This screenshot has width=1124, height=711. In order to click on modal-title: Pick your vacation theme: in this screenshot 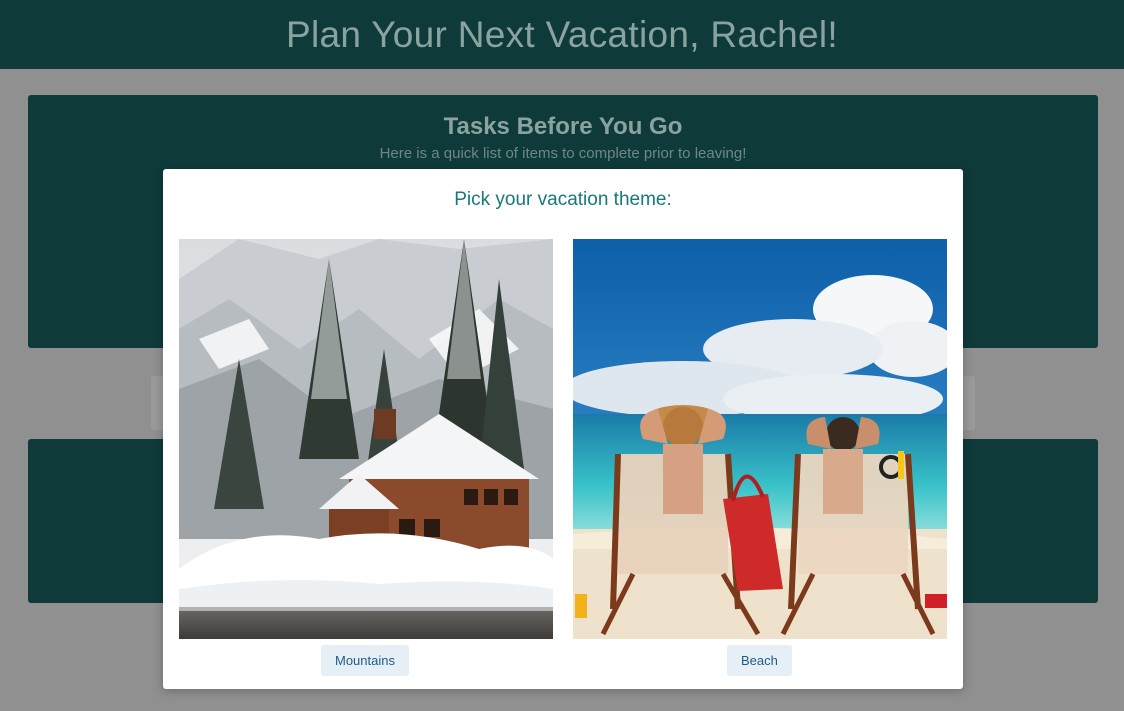, I will do `click(563, 199)`.